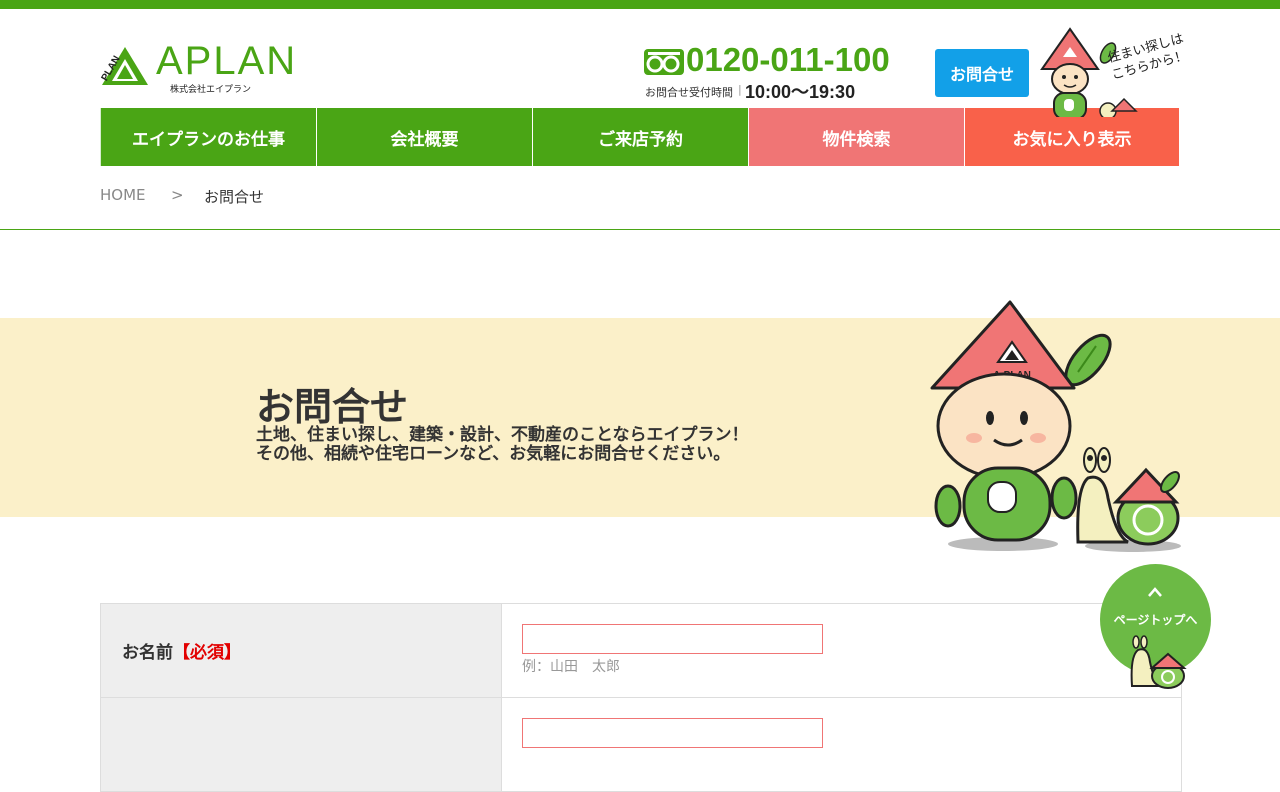 The height and width of the screenshot is (792, 1280). Describe the element at coordinates (301, 744) in the screenshot. I see `next-label` at that location.